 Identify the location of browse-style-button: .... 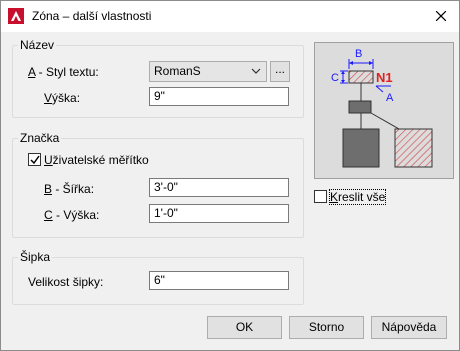
(280, 71).